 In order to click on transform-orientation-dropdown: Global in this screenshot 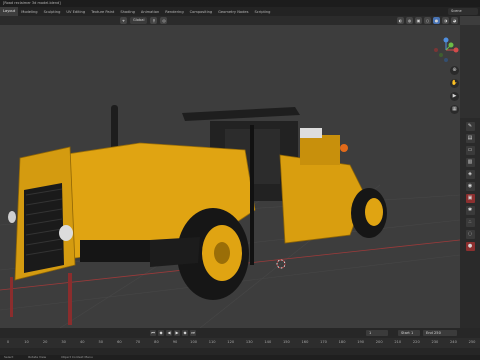, I will do `click(139, 20)`.